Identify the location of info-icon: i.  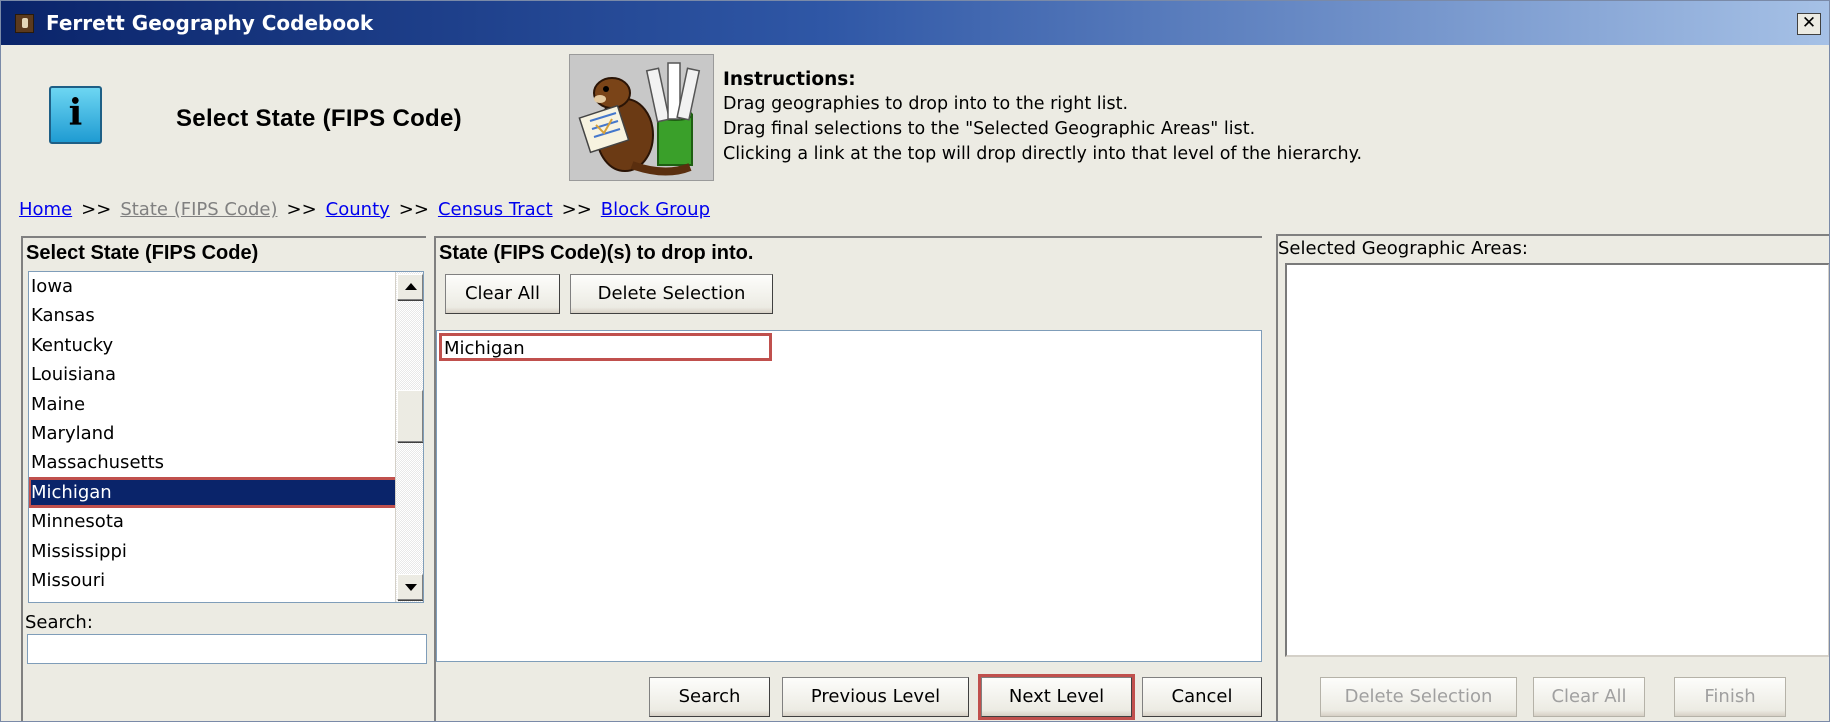
(75, 115).